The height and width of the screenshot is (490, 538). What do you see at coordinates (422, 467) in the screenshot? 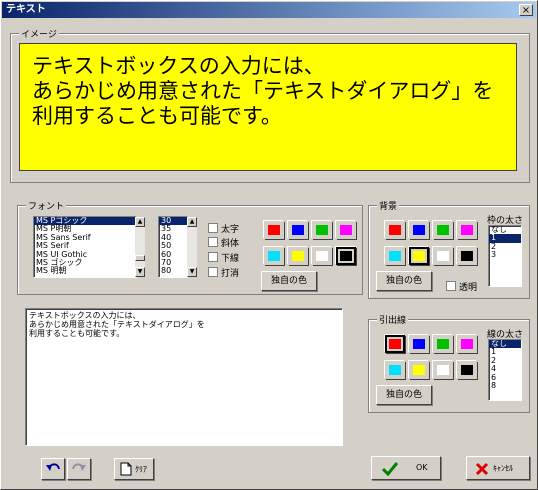
I see `ok-label: OK` at bounding box center [422, 467].